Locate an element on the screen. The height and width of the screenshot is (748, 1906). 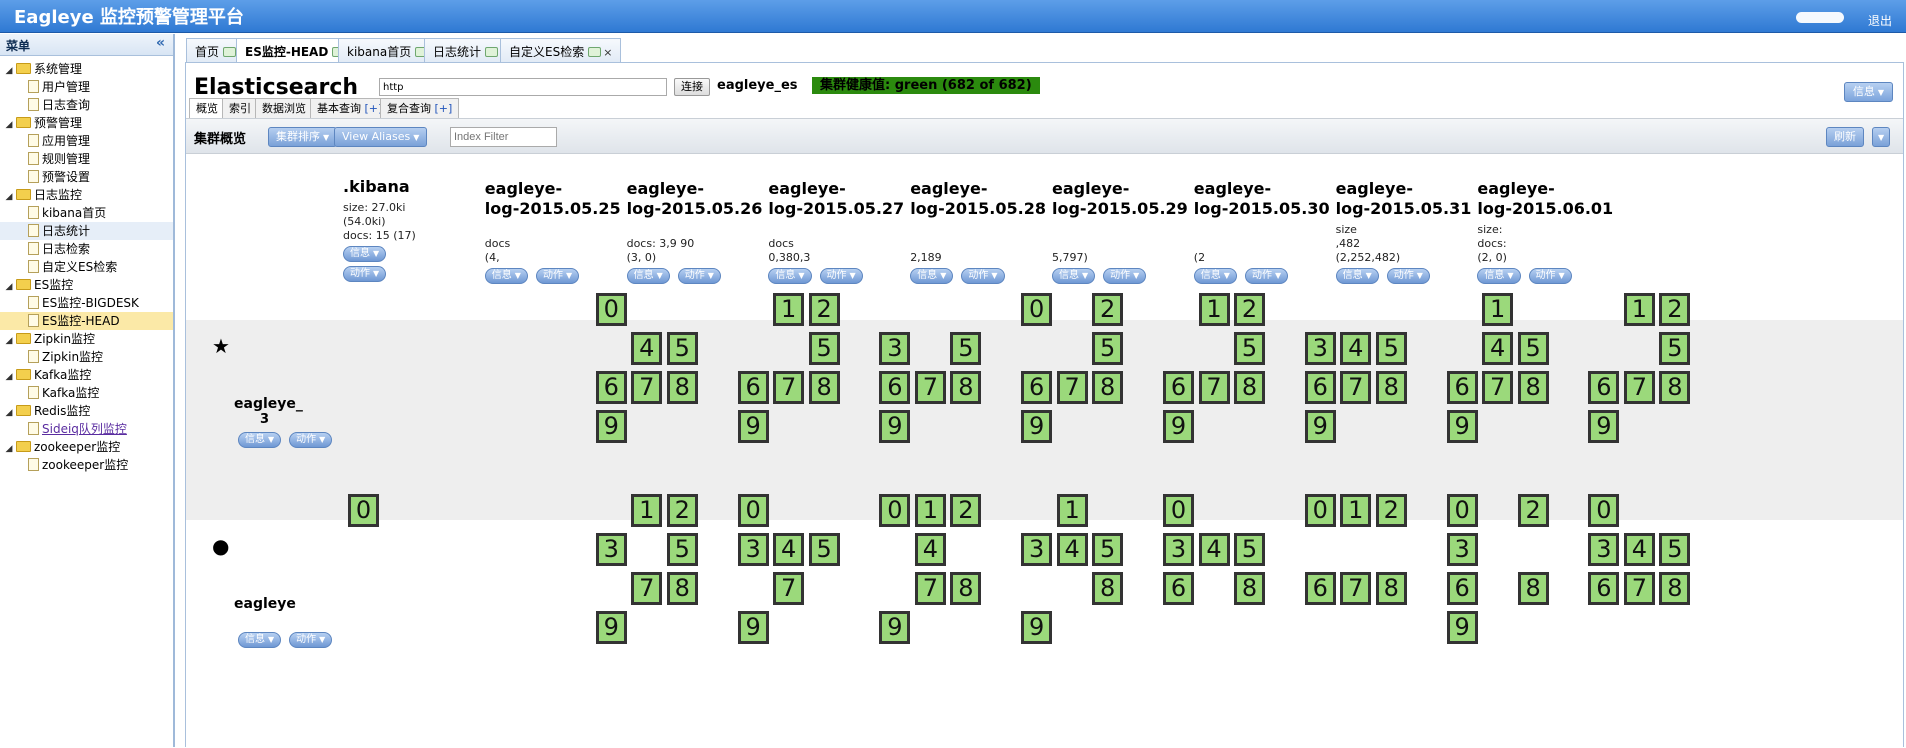
tree-folder: ◢ 预警管理 is located at coordinates (86, 123).